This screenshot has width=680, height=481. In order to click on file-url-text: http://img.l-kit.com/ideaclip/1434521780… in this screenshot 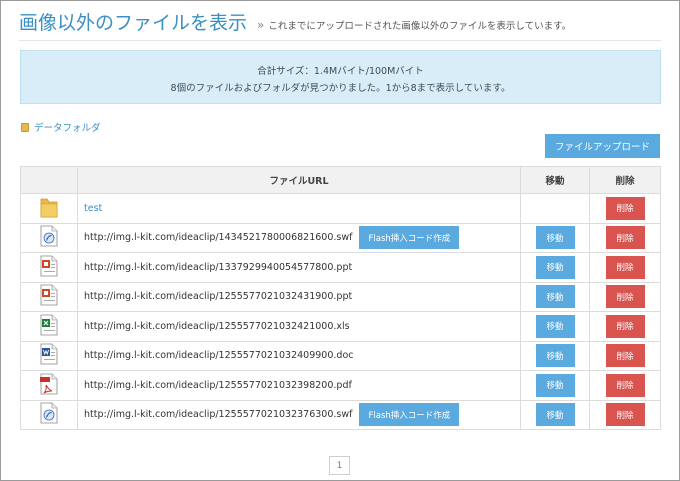, I will do `click(218, 238)`.